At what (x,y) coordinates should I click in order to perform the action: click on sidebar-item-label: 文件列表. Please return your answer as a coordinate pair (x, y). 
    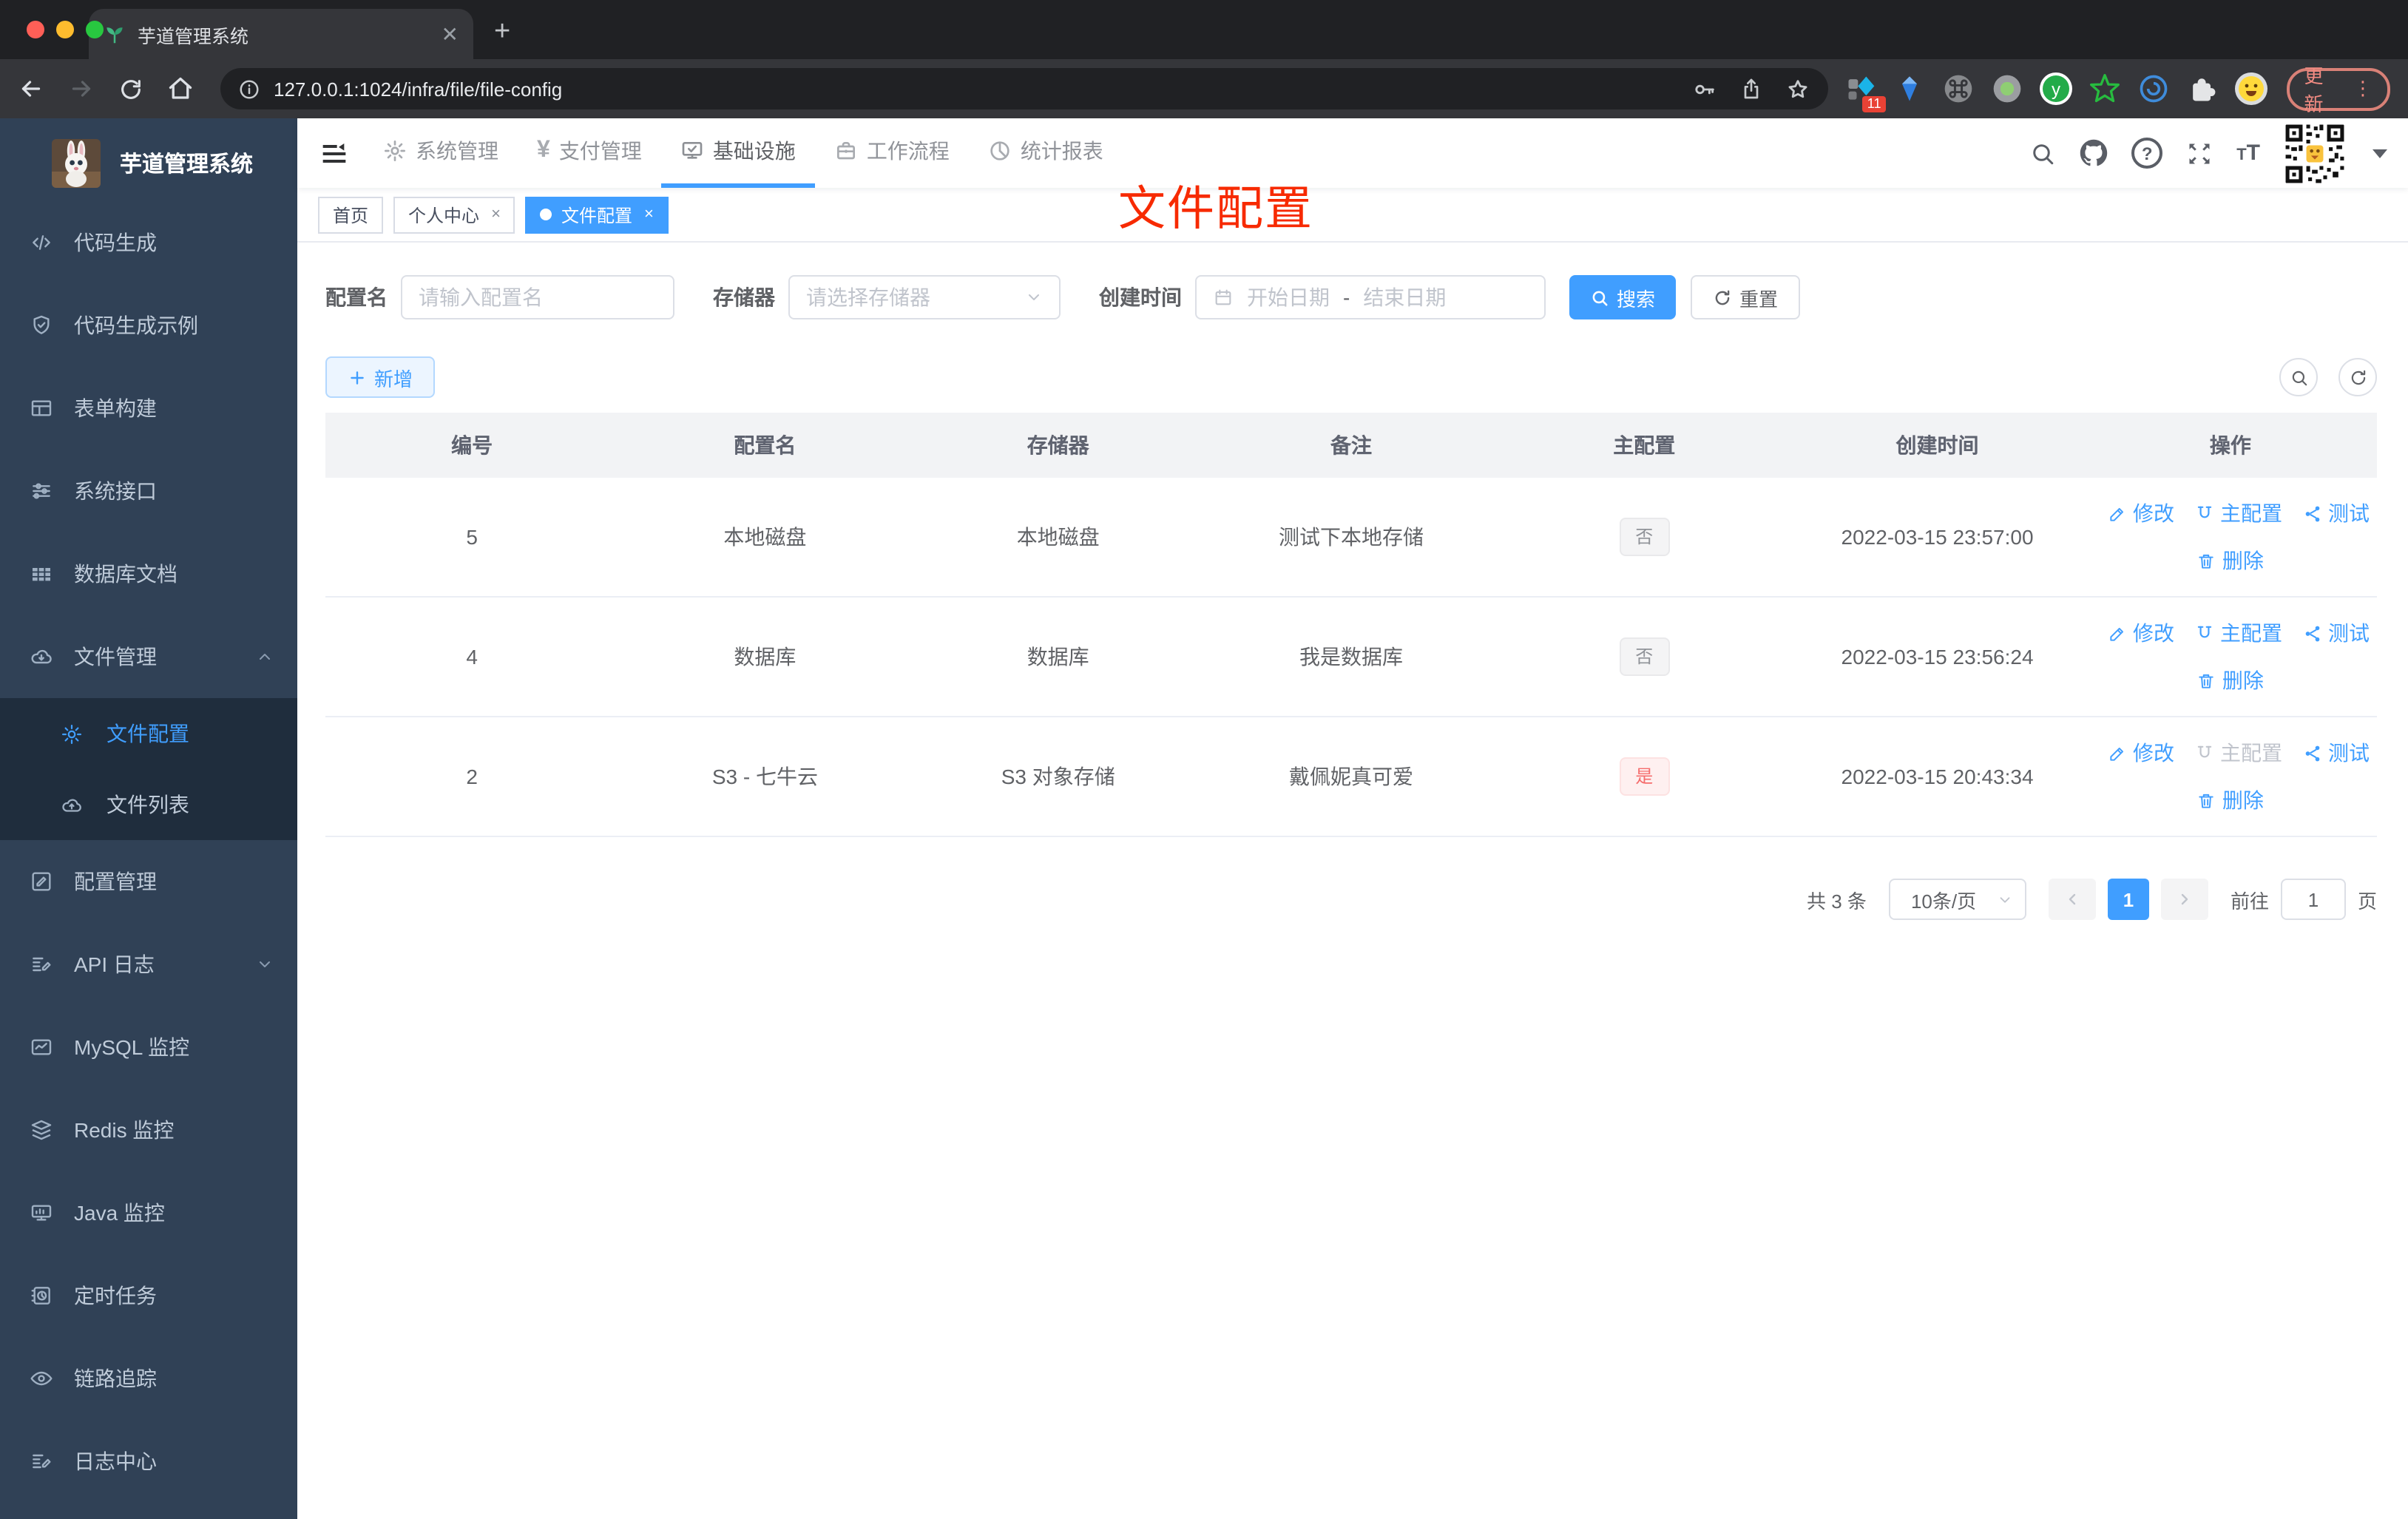
    Looking at the image, I should click on (147, 804).